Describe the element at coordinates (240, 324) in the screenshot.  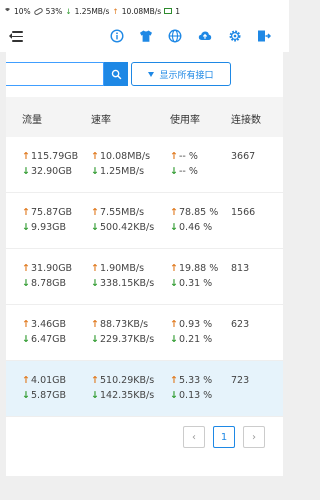
I see `connections: 623` at that location.